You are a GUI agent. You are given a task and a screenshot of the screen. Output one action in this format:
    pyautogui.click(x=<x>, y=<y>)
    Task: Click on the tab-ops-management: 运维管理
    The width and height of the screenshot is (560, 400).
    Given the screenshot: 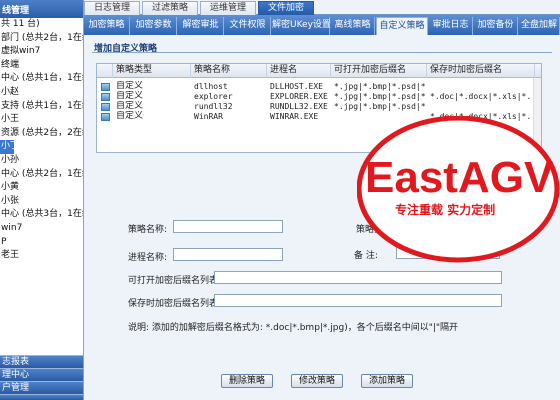 What is the action you would take?
    pyautogui.click(x=228, y=8)
    